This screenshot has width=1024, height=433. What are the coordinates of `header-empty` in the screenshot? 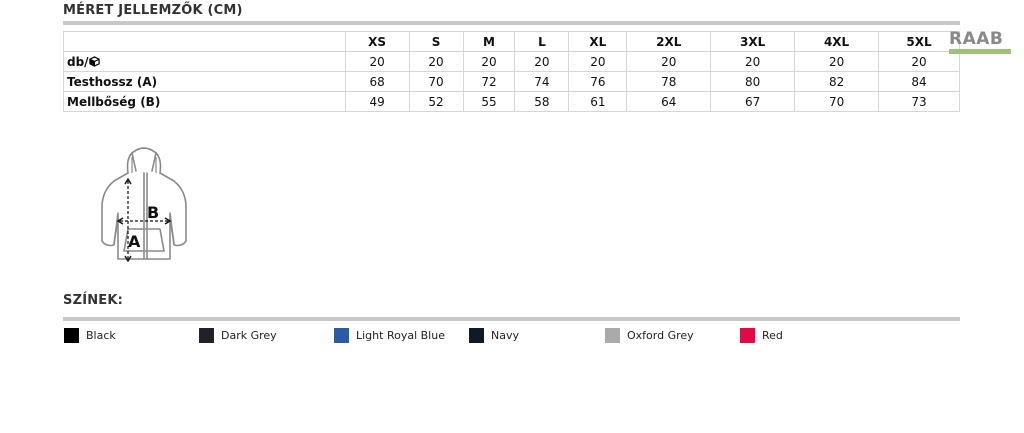 It's located at (204, 41).